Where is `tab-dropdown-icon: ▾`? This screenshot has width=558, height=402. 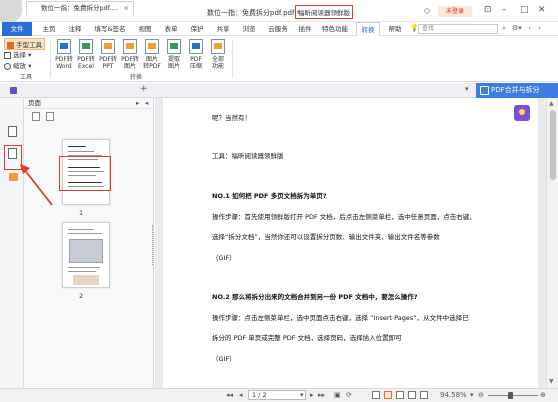 tab-dropdown-icon: ▾ is located at coordinates (467, 89).